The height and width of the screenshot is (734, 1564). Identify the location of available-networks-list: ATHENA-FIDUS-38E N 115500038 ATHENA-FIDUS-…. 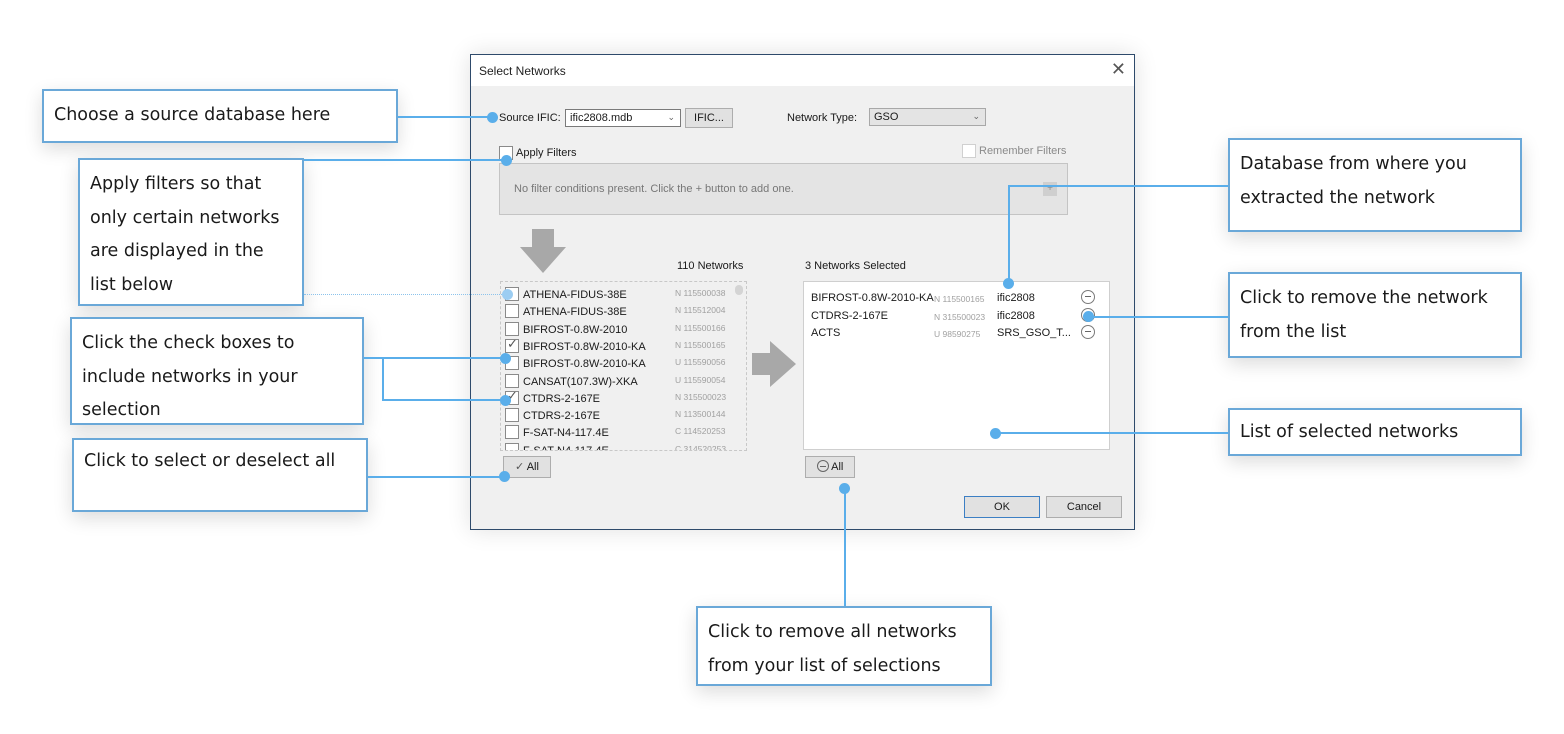
(623, 366).